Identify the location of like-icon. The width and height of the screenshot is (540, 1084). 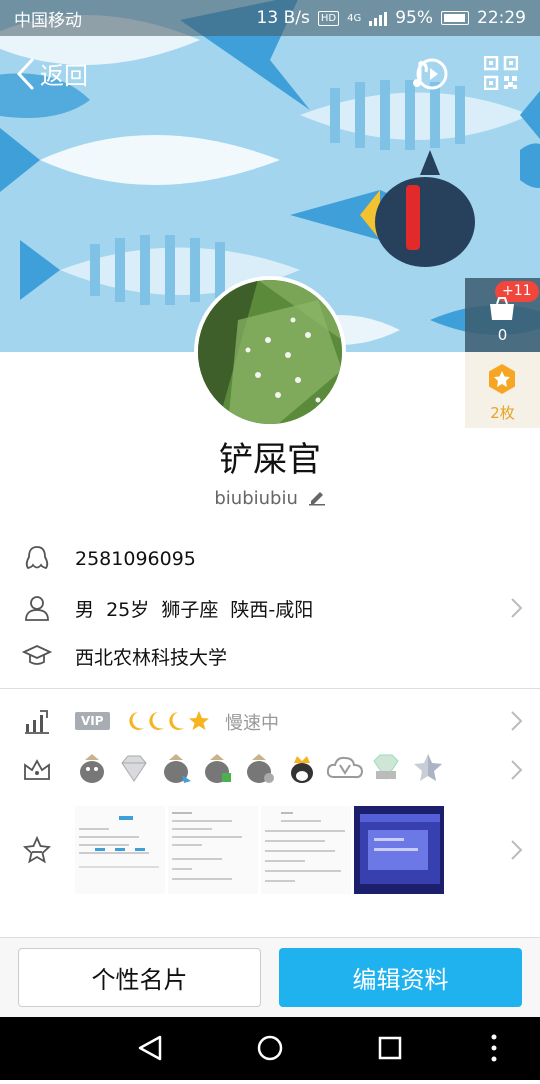
(502, 308).